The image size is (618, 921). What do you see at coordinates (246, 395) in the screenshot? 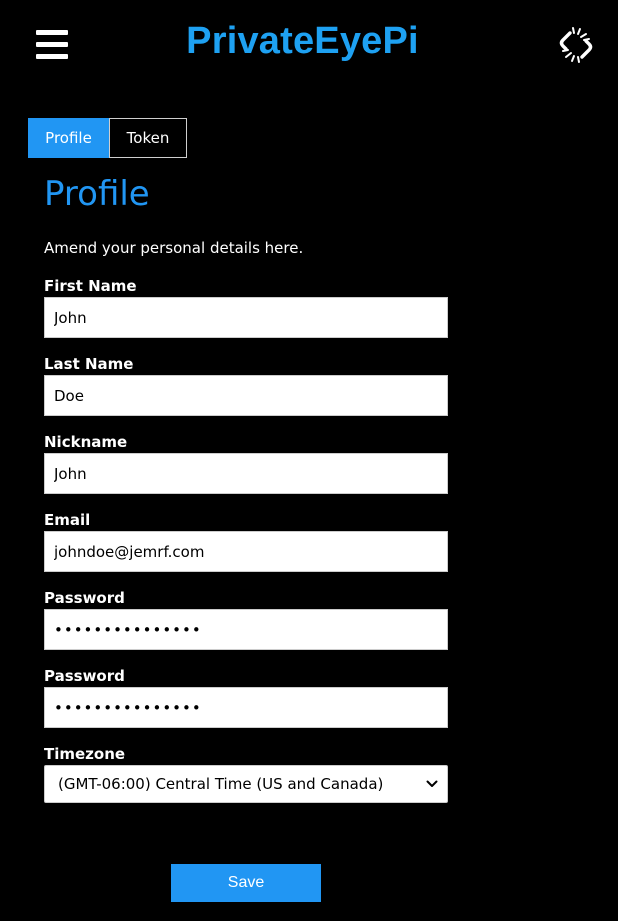
I see `last-name-field` at bounding box center [246, 395].